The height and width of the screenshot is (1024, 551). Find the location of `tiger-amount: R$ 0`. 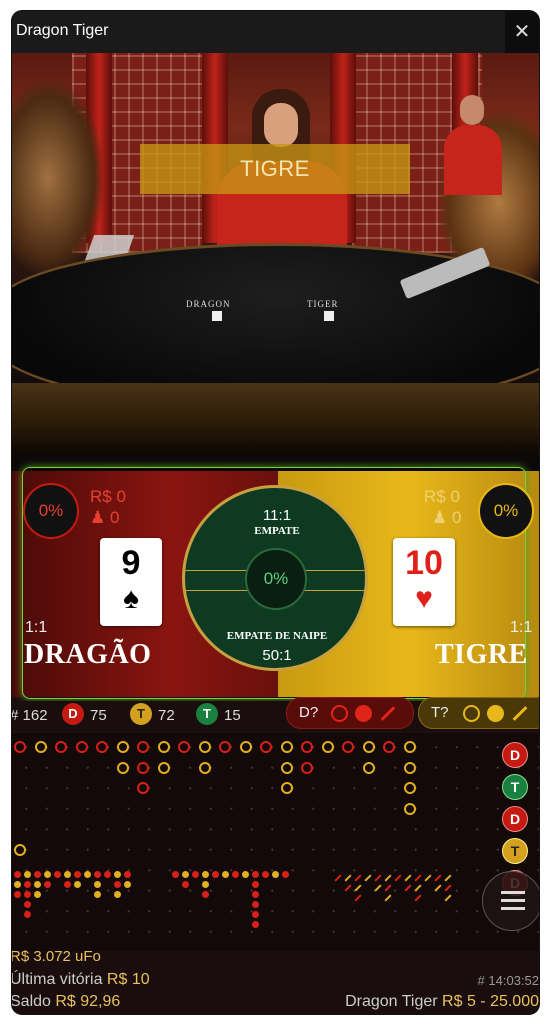

tiger-amount: R$ 0 is located at coordinates (442, 496).